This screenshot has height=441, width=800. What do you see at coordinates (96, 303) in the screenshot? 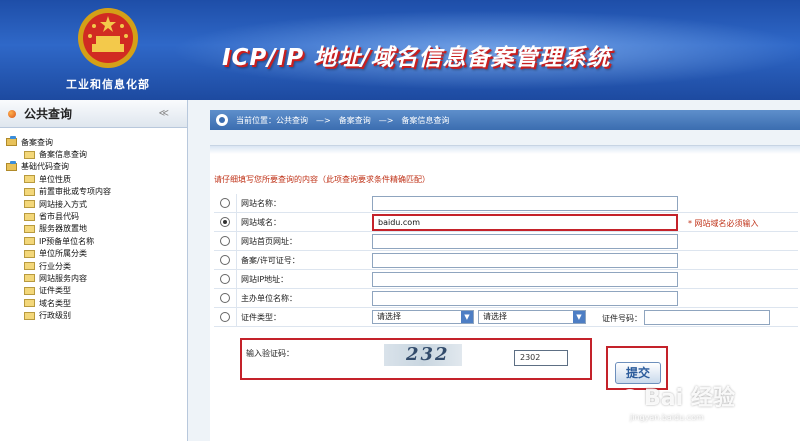
I see `tree-item: 域名类型` at bounding box center [96, 303].